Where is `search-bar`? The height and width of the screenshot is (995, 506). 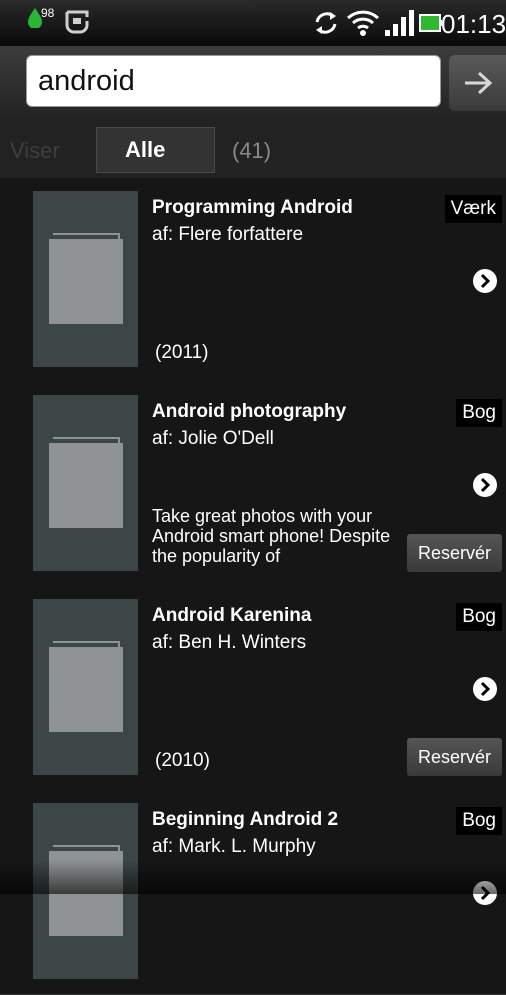
search-bar is located at coordinates (253, 84).